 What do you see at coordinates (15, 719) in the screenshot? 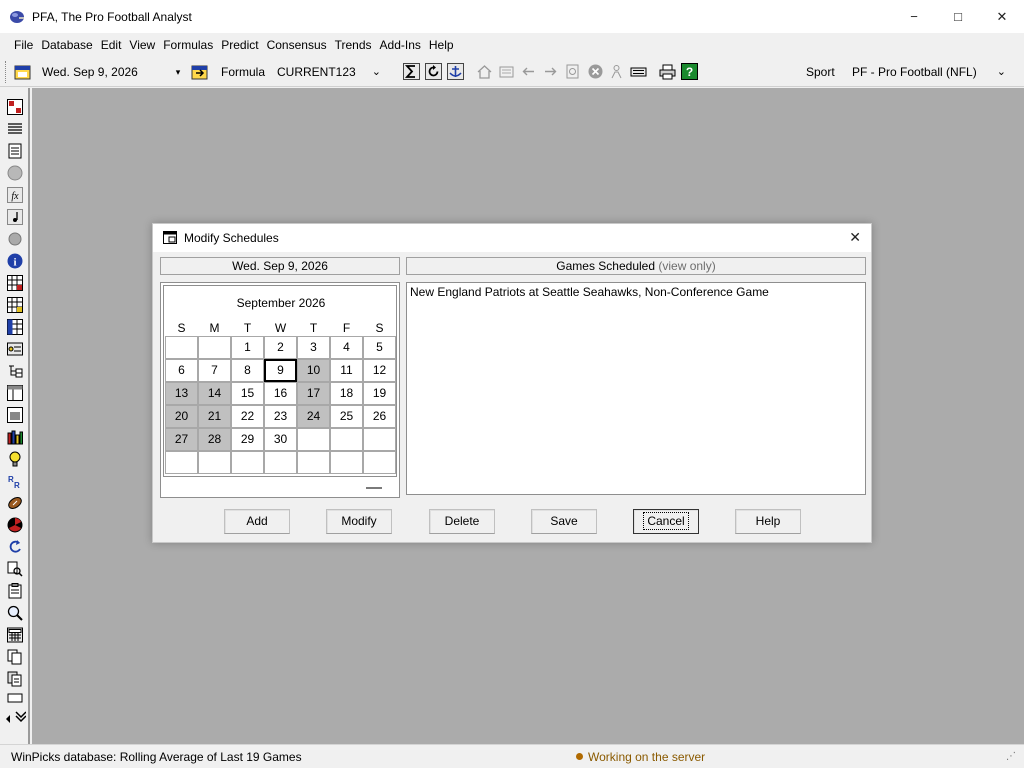
I see `scroll-arrows-icon` at bounding box center [15, 719].